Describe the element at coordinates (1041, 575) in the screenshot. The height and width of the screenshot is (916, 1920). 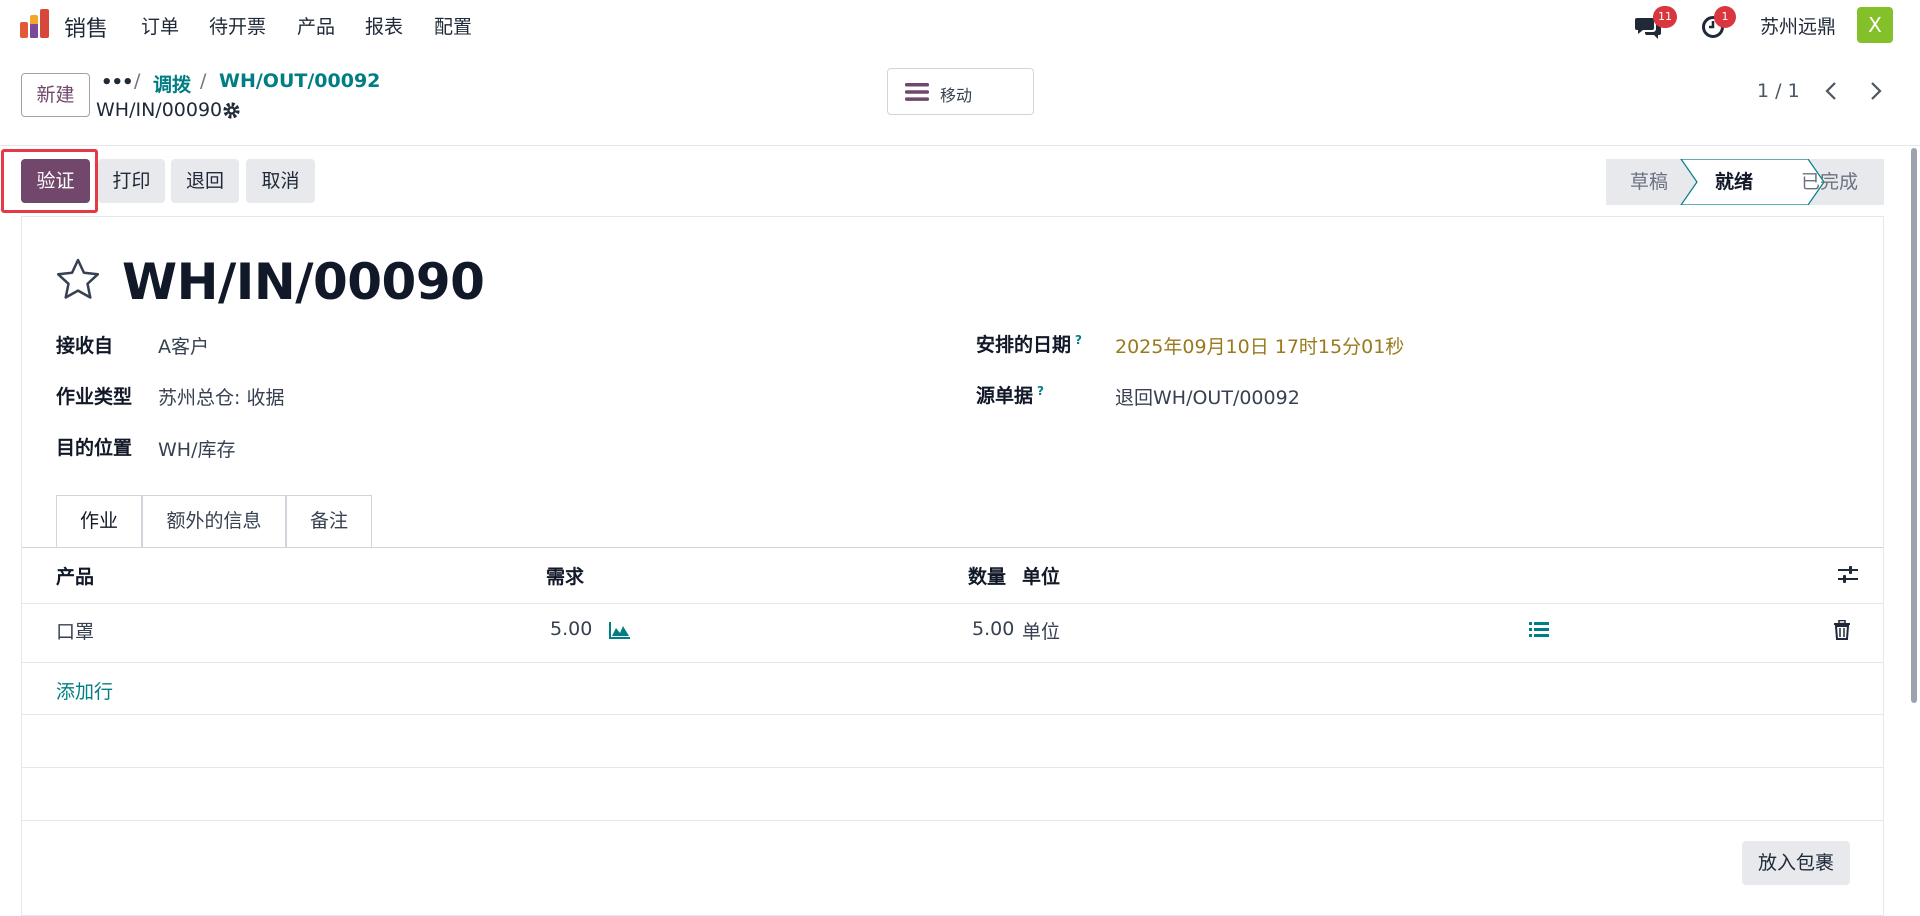
I see `column-header-uom: 单位` at that location.